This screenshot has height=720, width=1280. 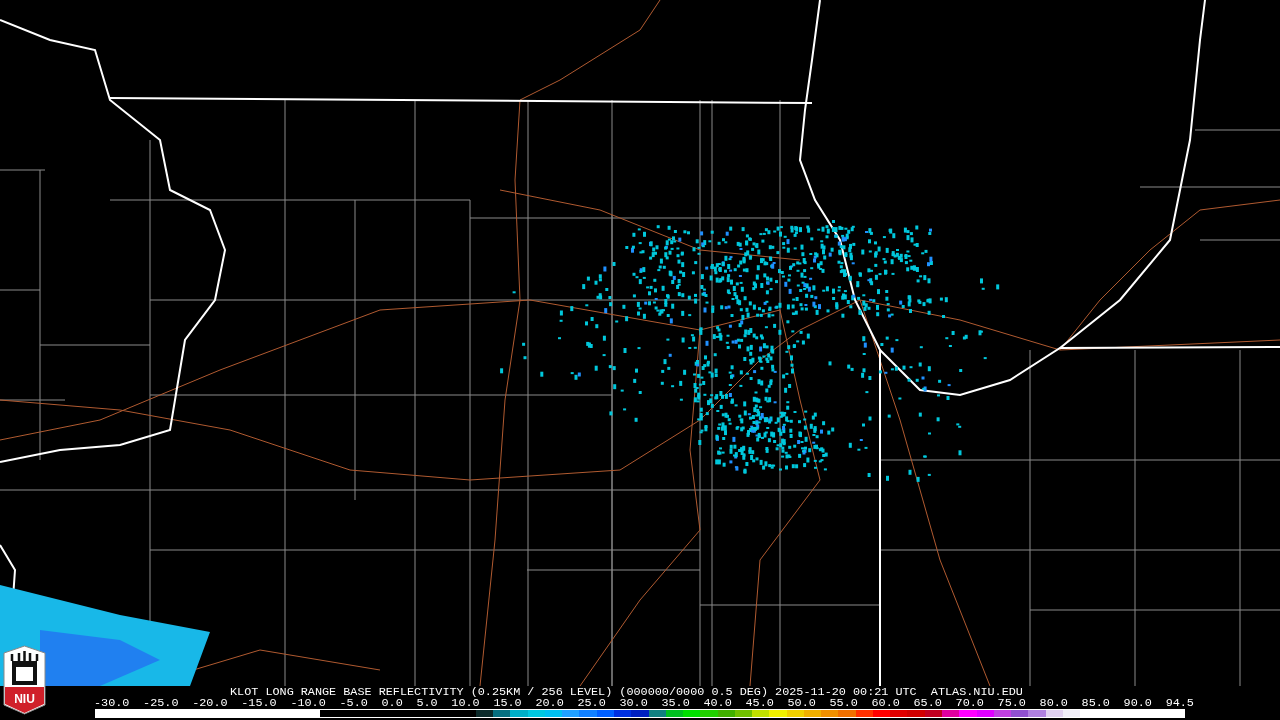 What do you see at coordinates (843, 703) in the screenshot?
I see `scale-label: 55.0` at bounding box center [843, 703].